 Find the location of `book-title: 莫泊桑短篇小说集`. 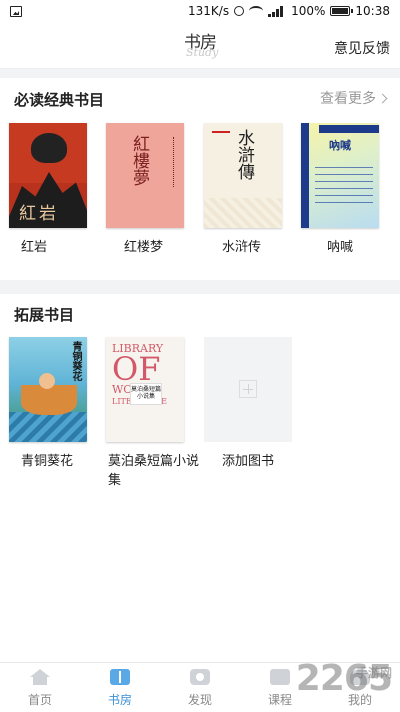

book-title: 莫泊桑短篇小说集 is located at coordinates (154, 471).